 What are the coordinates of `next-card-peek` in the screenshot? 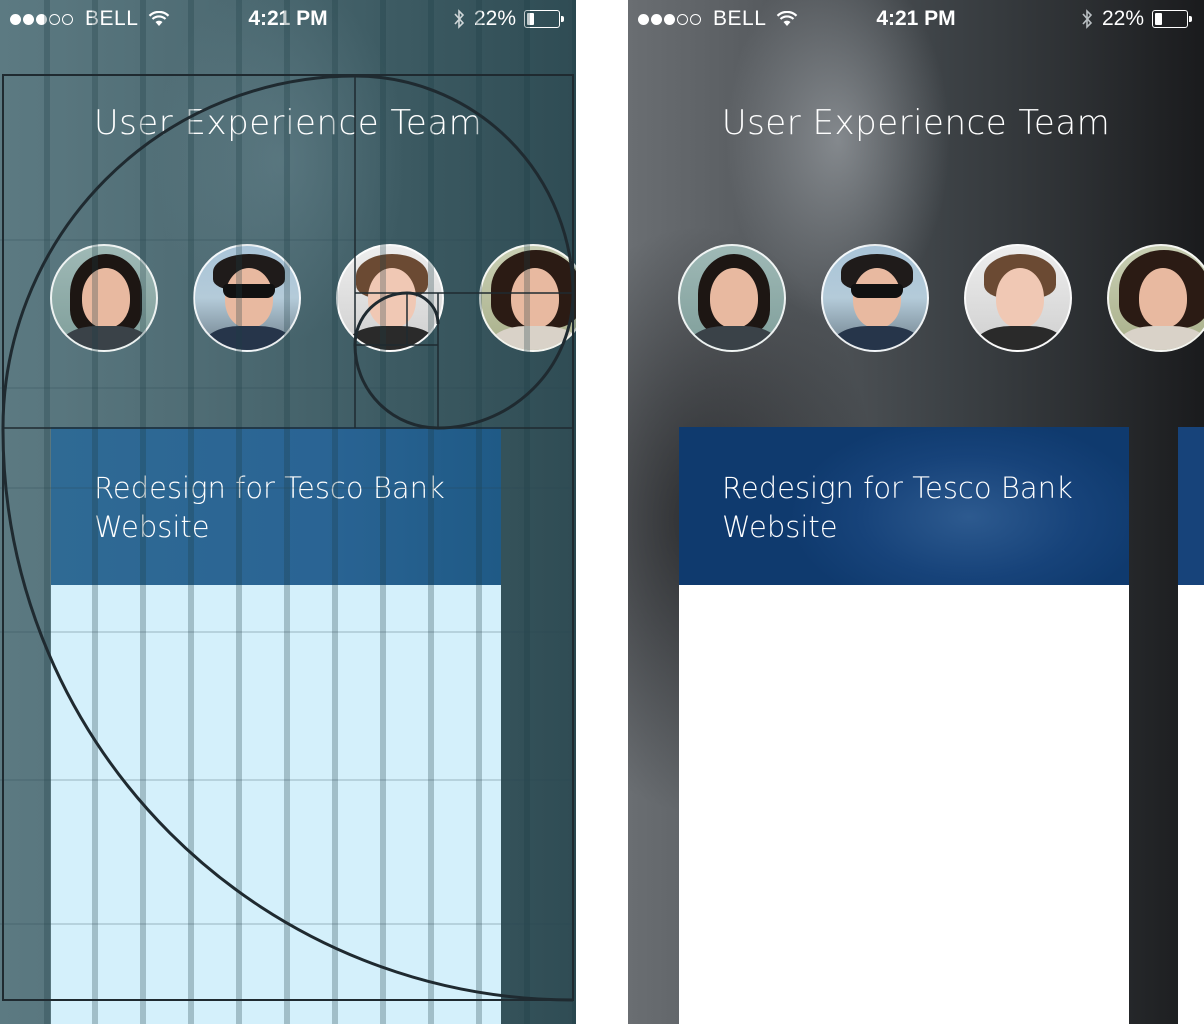 It's located at (1191, 506).